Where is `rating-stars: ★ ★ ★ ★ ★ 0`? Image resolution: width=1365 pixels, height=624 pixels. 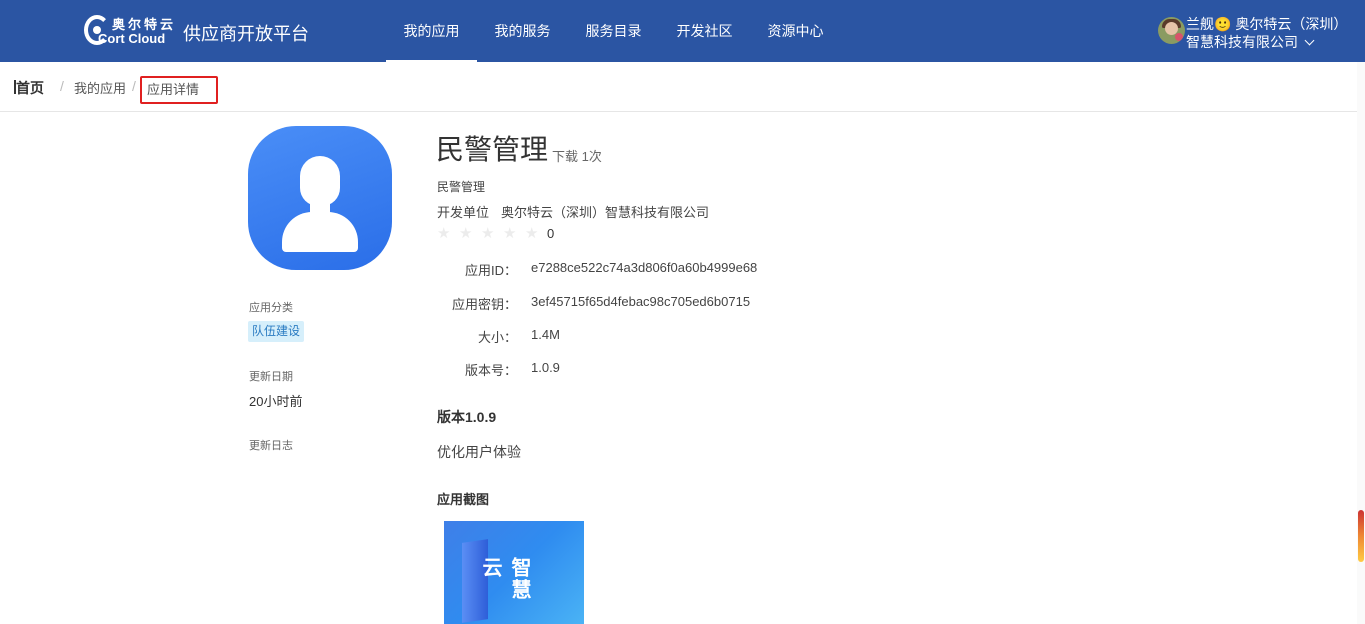 rating-stars: ★ ★ ★ ★ ★ 0 is located at coordinates (495, 233).